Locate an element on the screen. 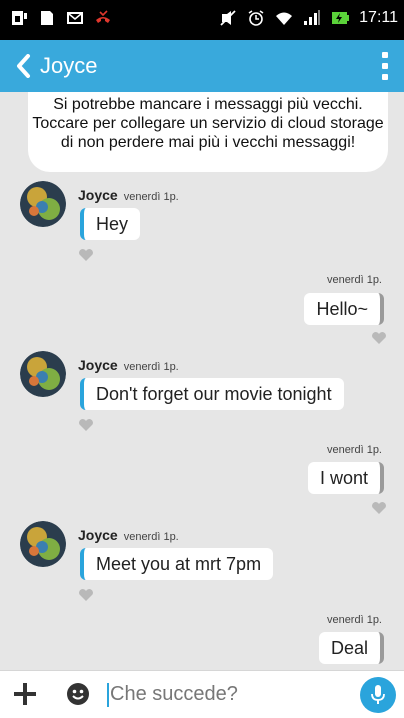  message-bubble-incoming: Meet you at mrt 7pm is located at coordinates (177, 564).